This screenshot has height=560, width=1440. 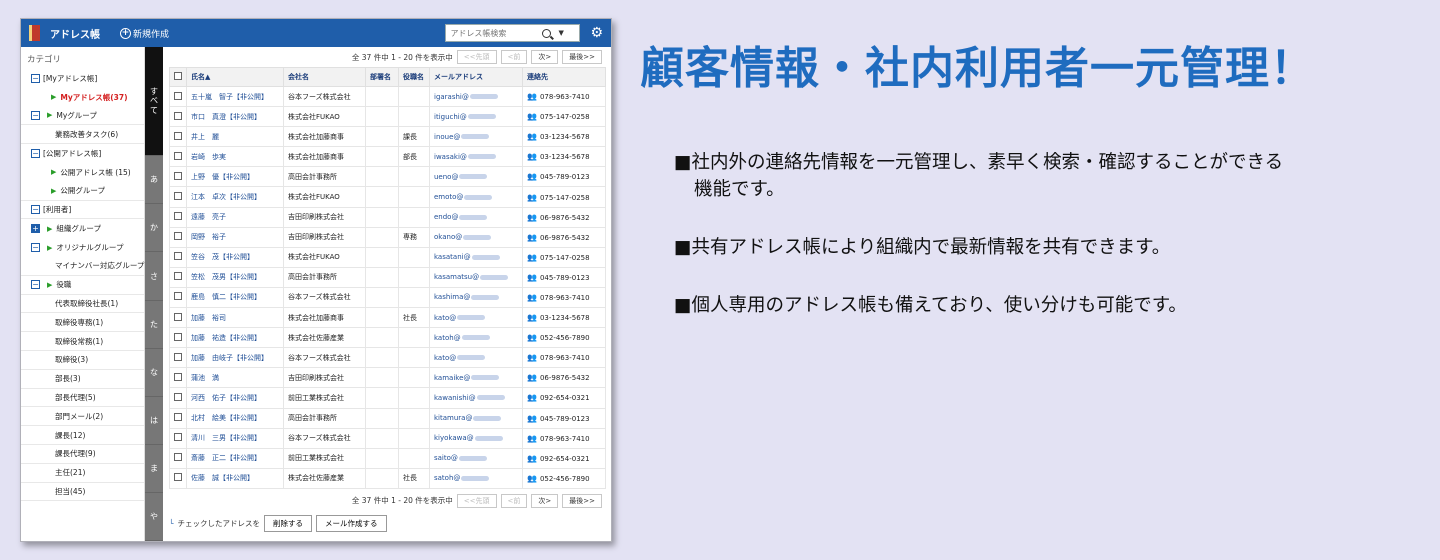 I want to click on contact-name: 蒲池 満, so click(x=235, y=378).